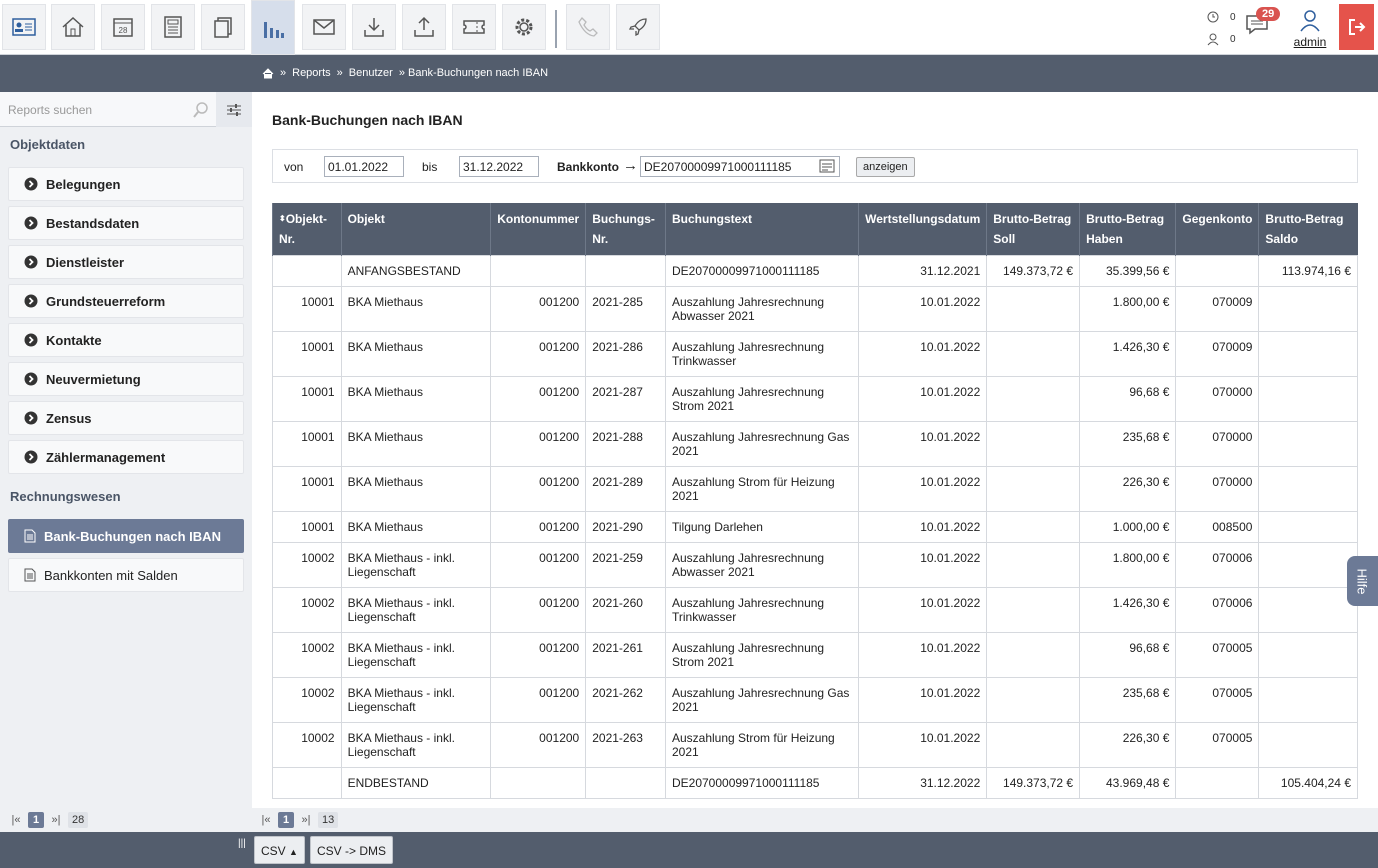  I want to click on chevron-circle-icon, so click(31, 457).